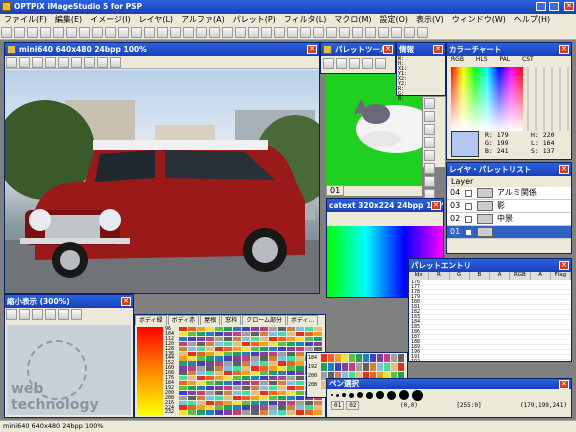 Image resolution: width=576 pixels, height=432 pixels. What do you see at coordinates (564, 169) in the screenshot?
I see `layer-list-close: ✕` at bounding box center [564, 169].